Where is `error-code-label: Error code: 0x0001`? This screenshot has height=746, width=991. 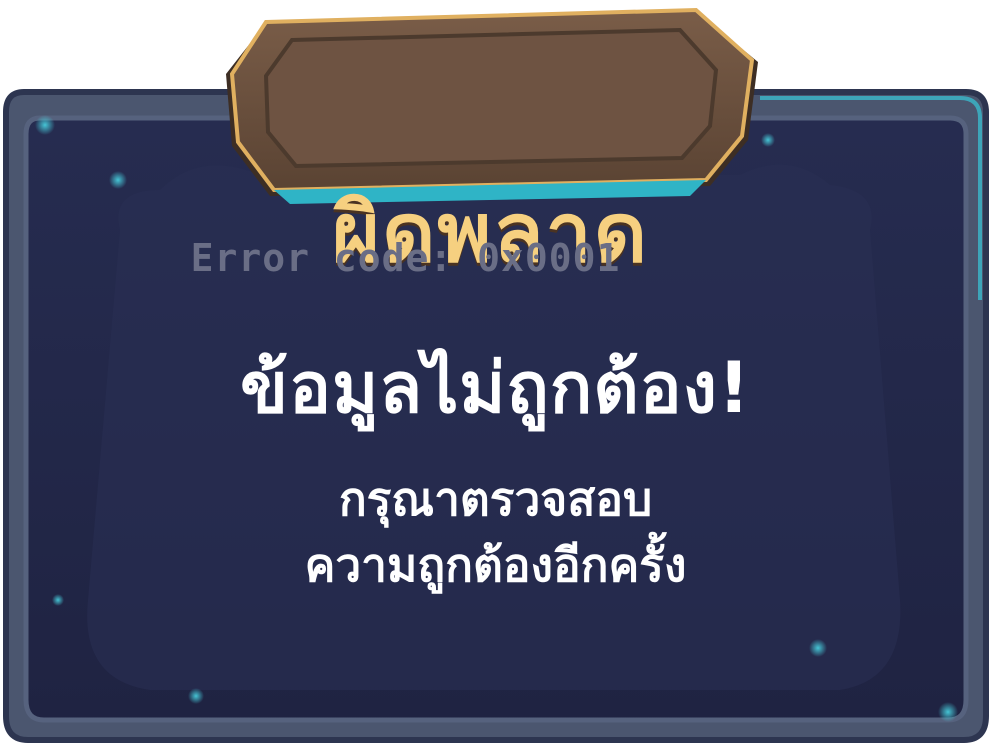
error-code-label: Error code: 0x0001 is located at coordinates (405, 258).